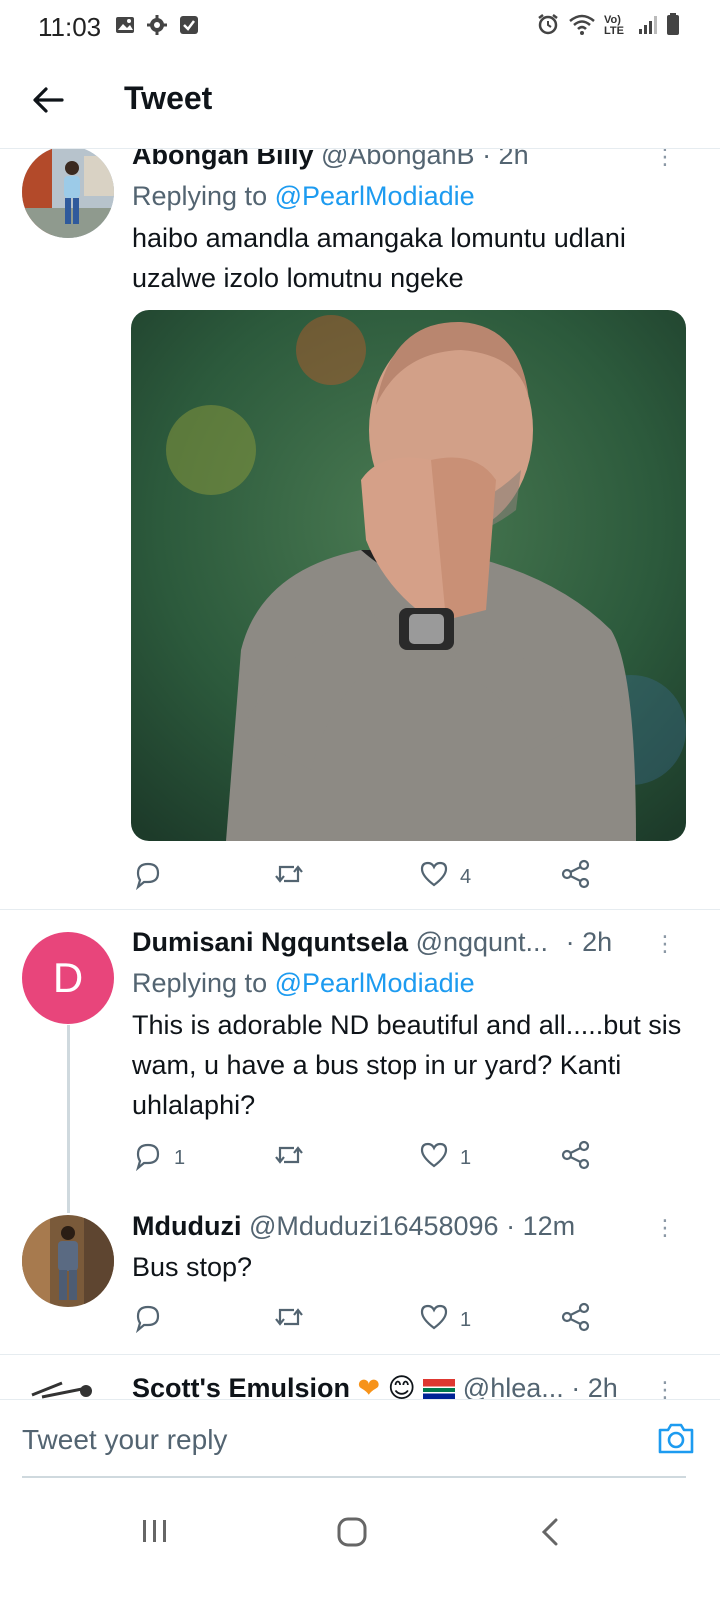 This screenshot has height=1600, width=720. I want to click on page-title: Tweet, so click(168, 98).